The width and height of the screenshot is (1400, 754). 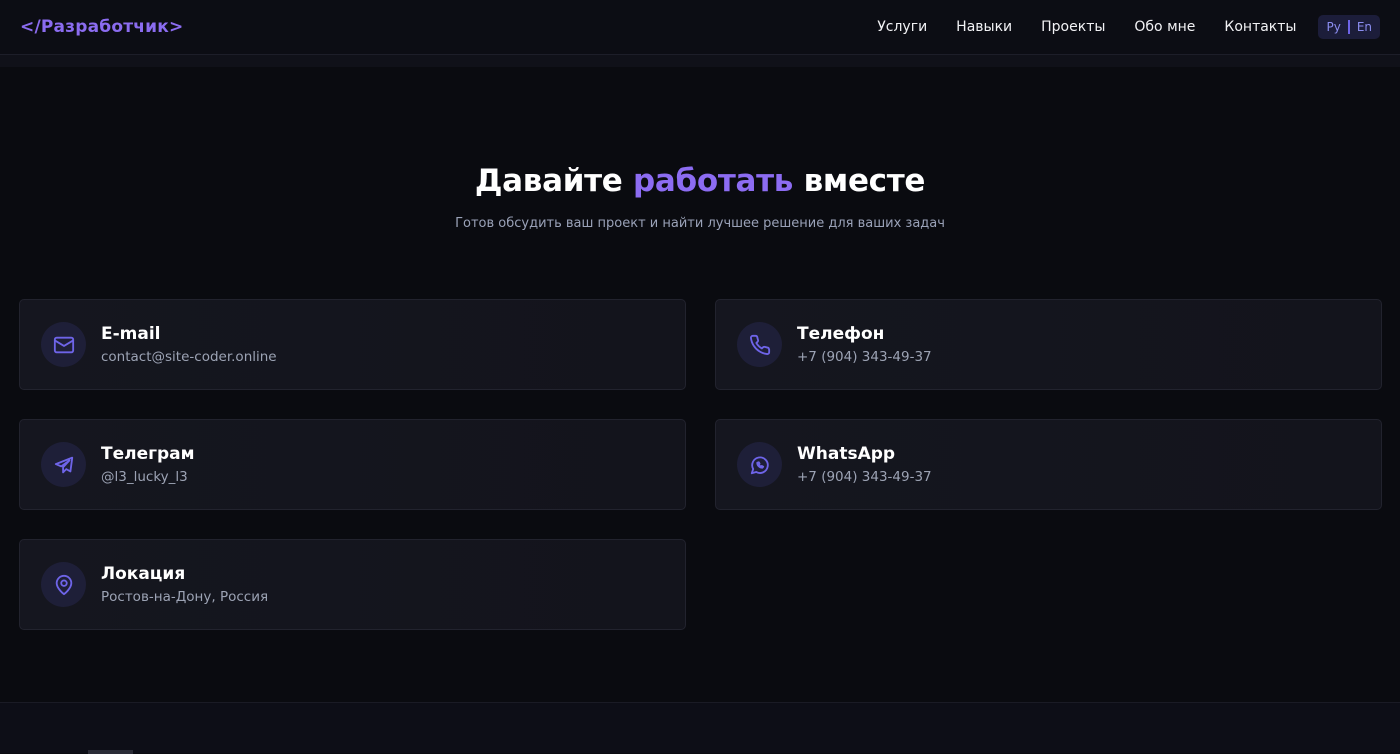 What do you see at coordinates (841, 334) in the screenshot?
I see `contact-title: Телефон` at bounding box center [841, 334].